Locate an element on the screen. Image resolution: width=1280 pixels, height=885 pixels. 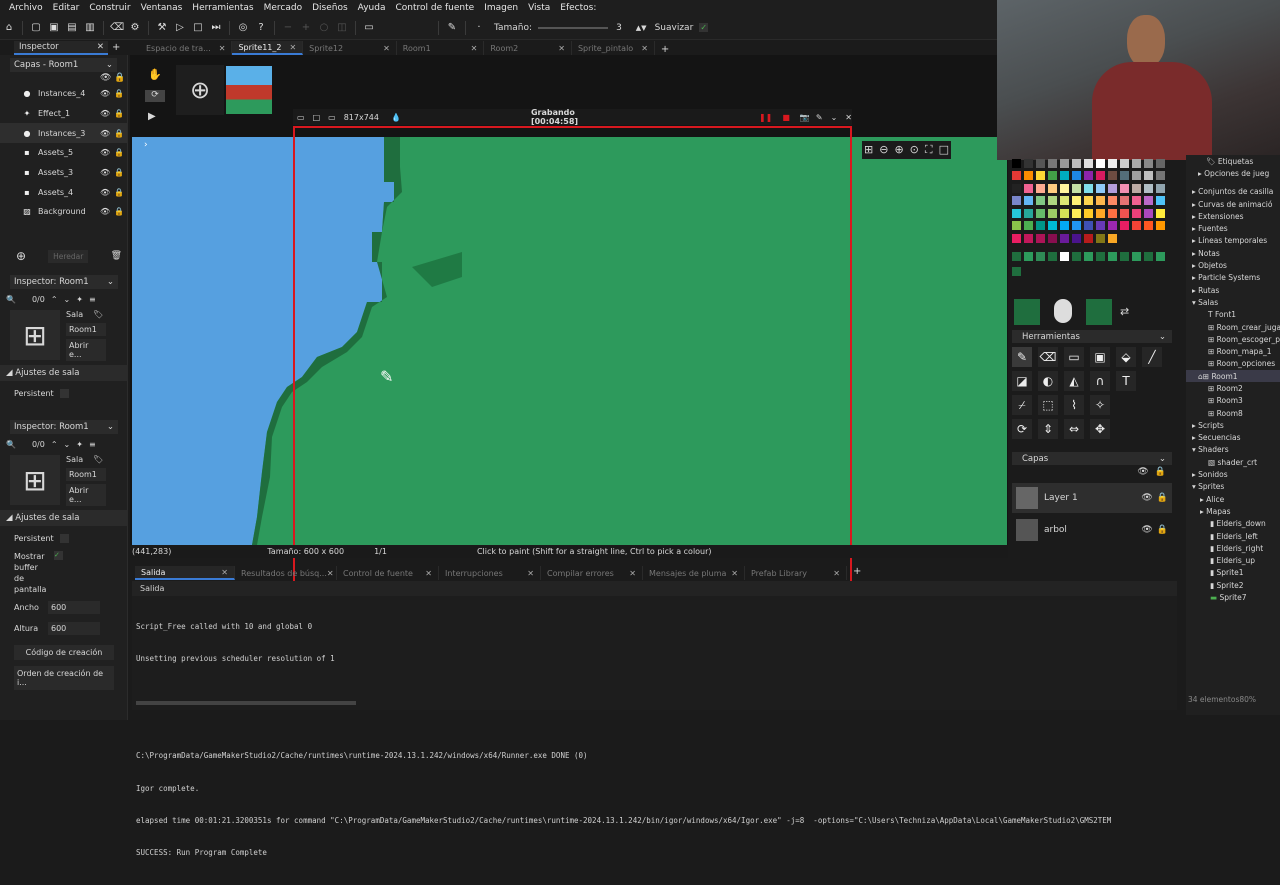
layer-instances-4: ● Instances_4 👁 🔒 is located at coordinates (63, 94).